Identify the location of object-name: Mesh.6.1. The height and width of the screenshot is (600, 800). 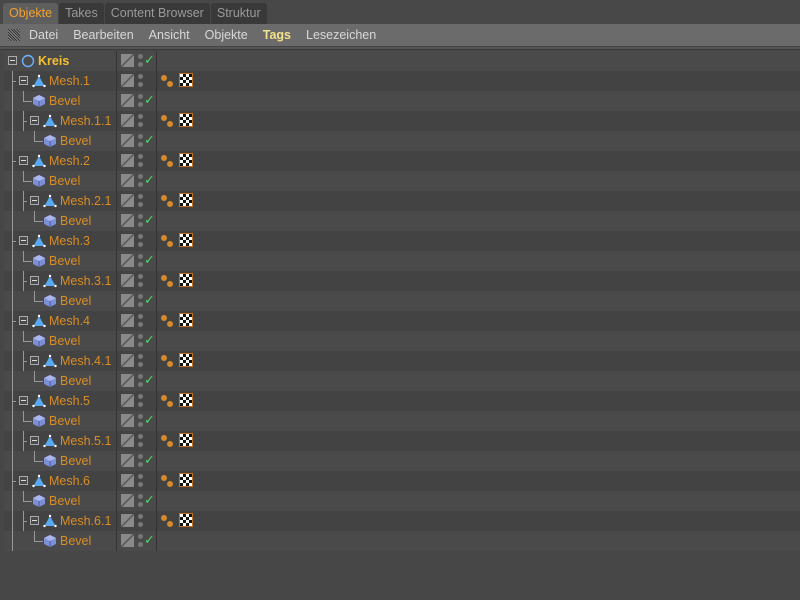
(85, 521).